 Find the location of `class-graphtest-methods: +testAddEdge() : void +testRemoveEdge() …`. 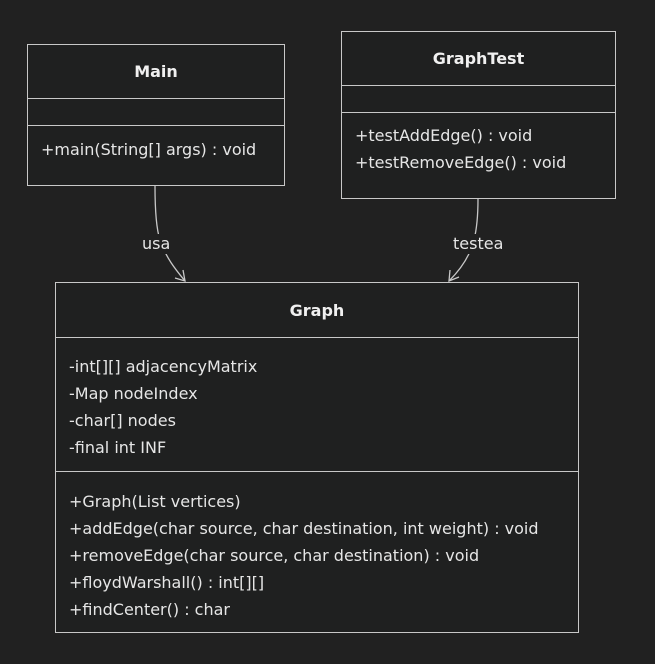

class-graphtest-methods: +testAddEdge() : void +testRemoveEdge() … is located at coordinates (478, 144).